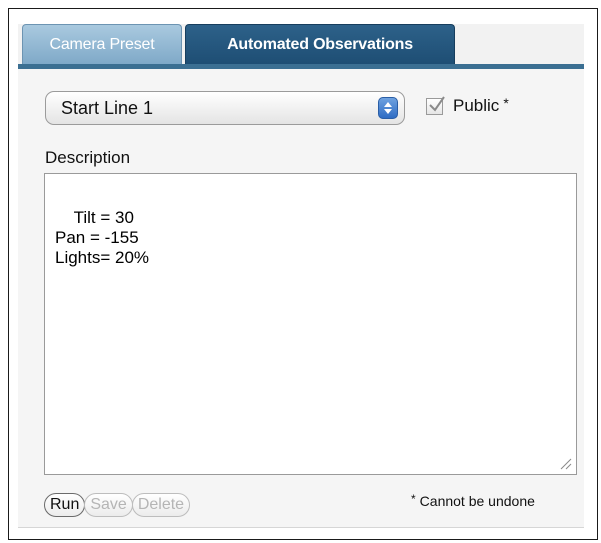 Image resolution: width=601 pixels, height=543 pixels. I want to click on resize-grip-icon, so click(566, 464).